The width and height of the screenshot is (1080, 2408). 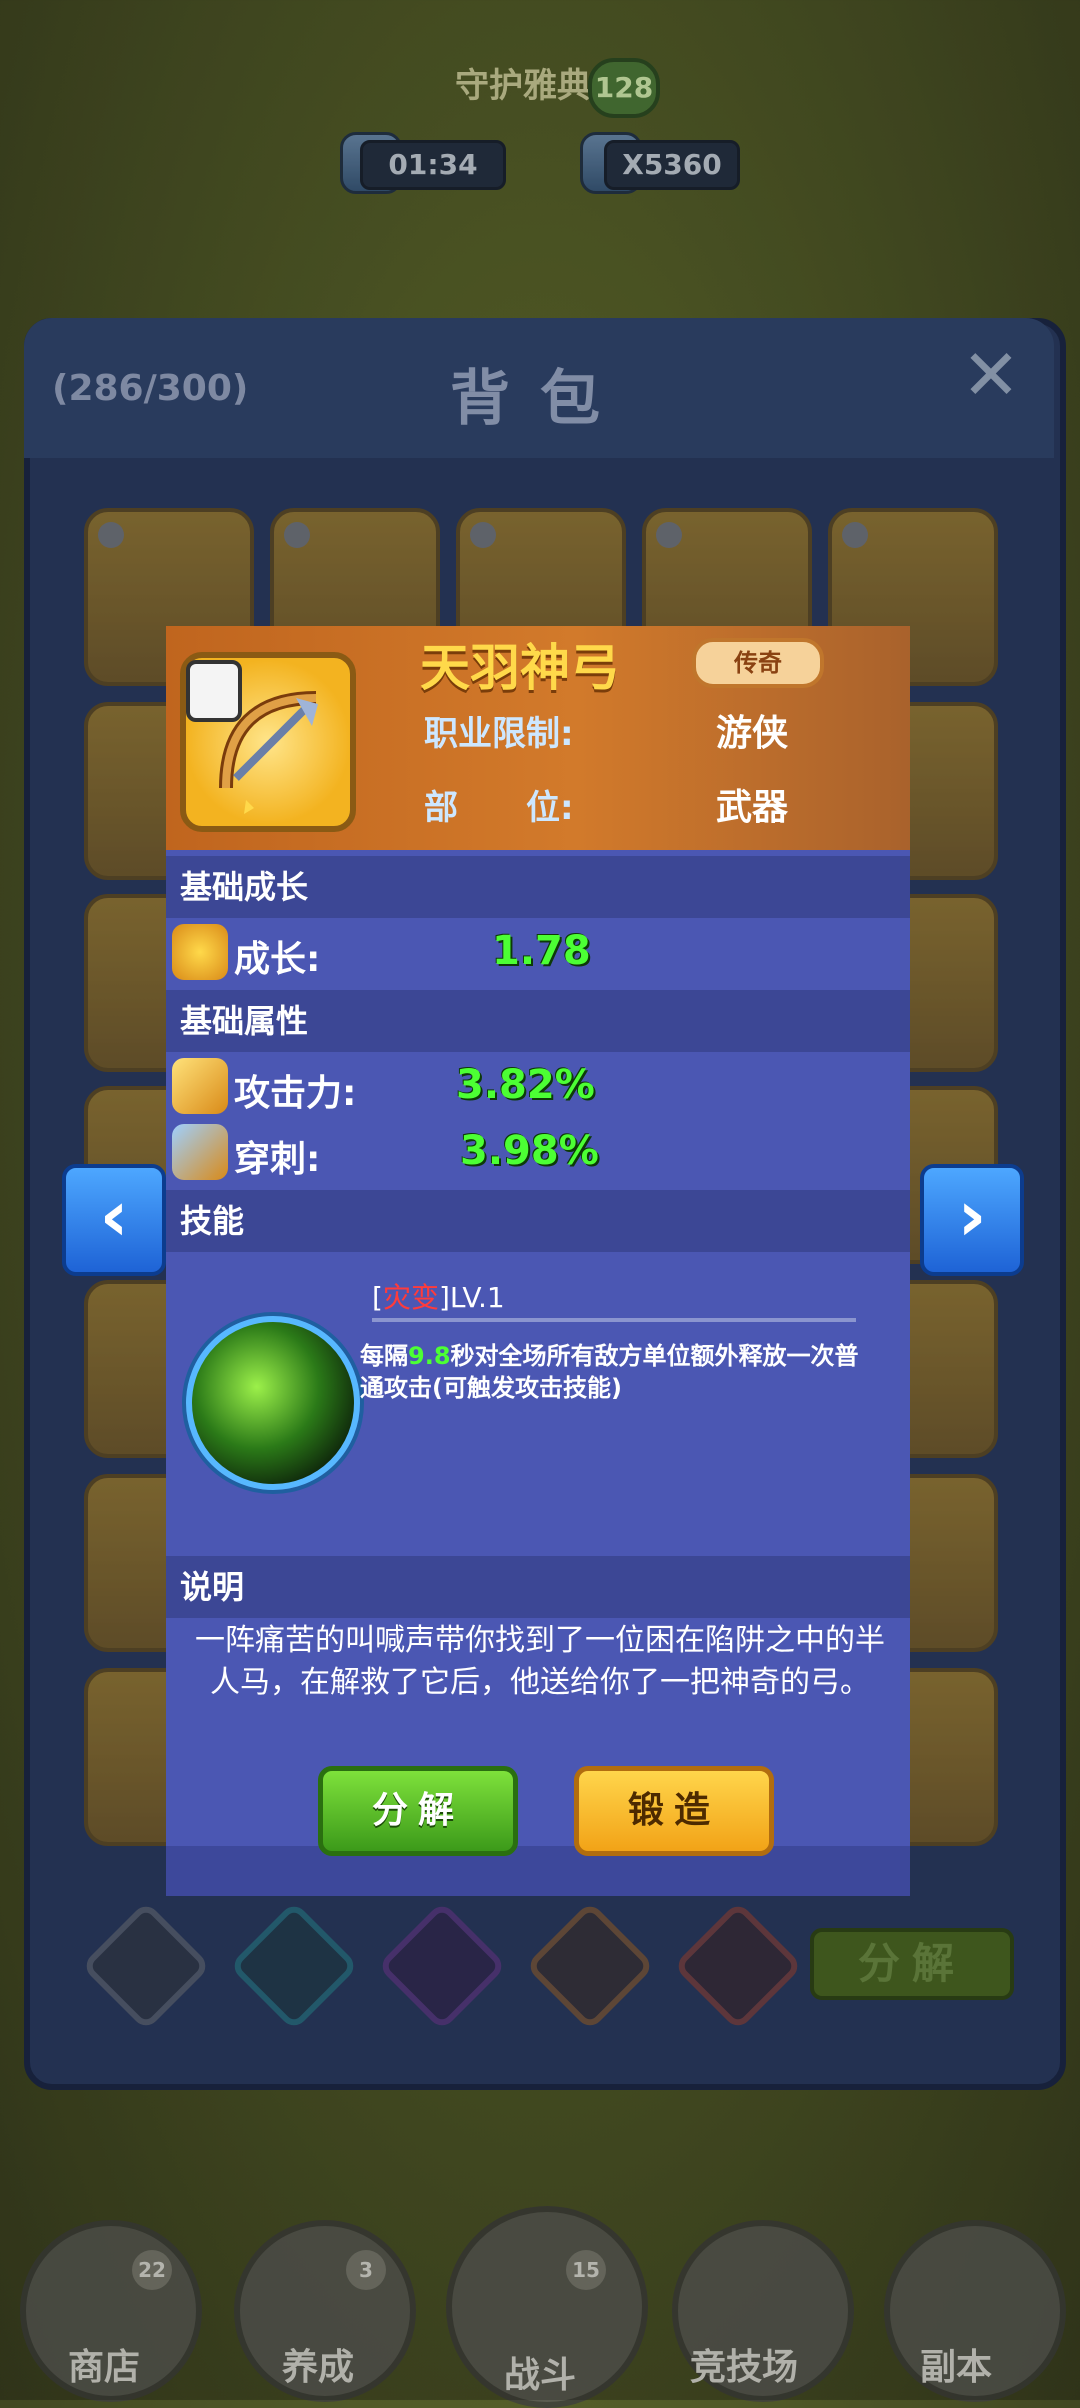 What do you see at coordinates (758, 663) in the screenshot?
I see `rarity-badge: 传奇` at bounding box center [758, 663].